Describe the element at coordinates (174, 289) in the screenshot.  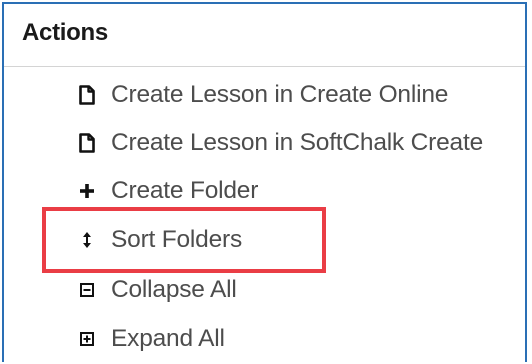
I see `action-label: Collapse All` at that location.